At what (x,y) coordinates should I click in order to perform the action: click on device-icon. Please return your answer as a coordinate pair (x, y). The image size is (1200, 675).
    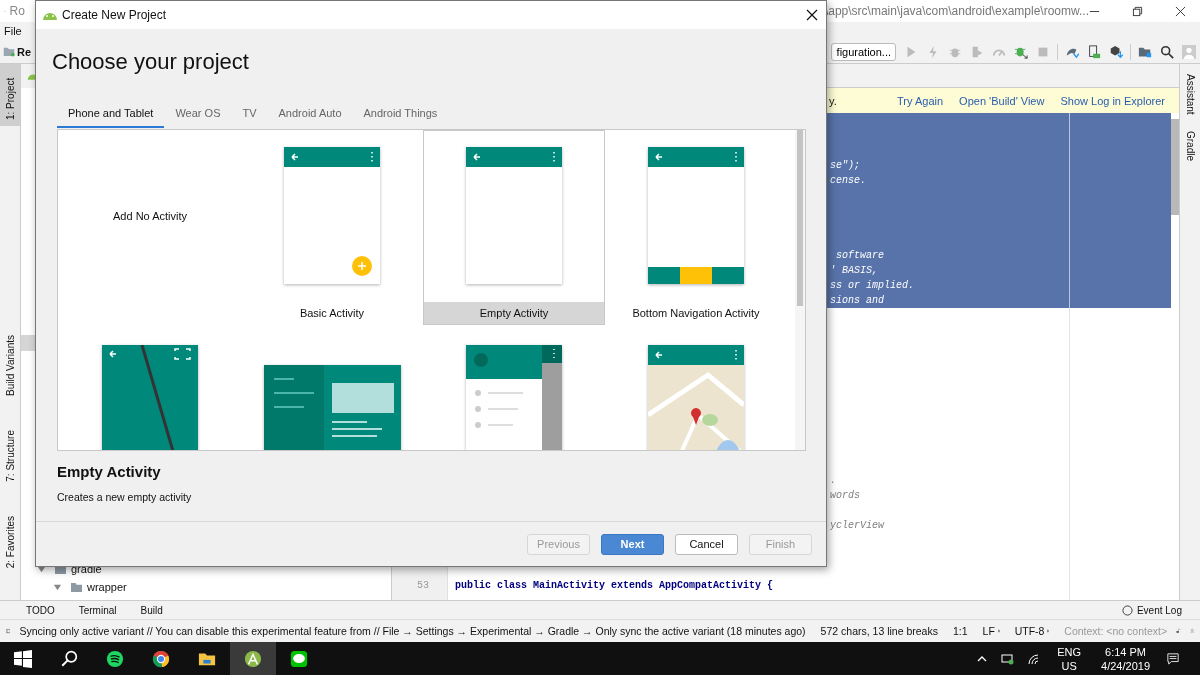
    Looking at the image, I should click on (1094, 51).